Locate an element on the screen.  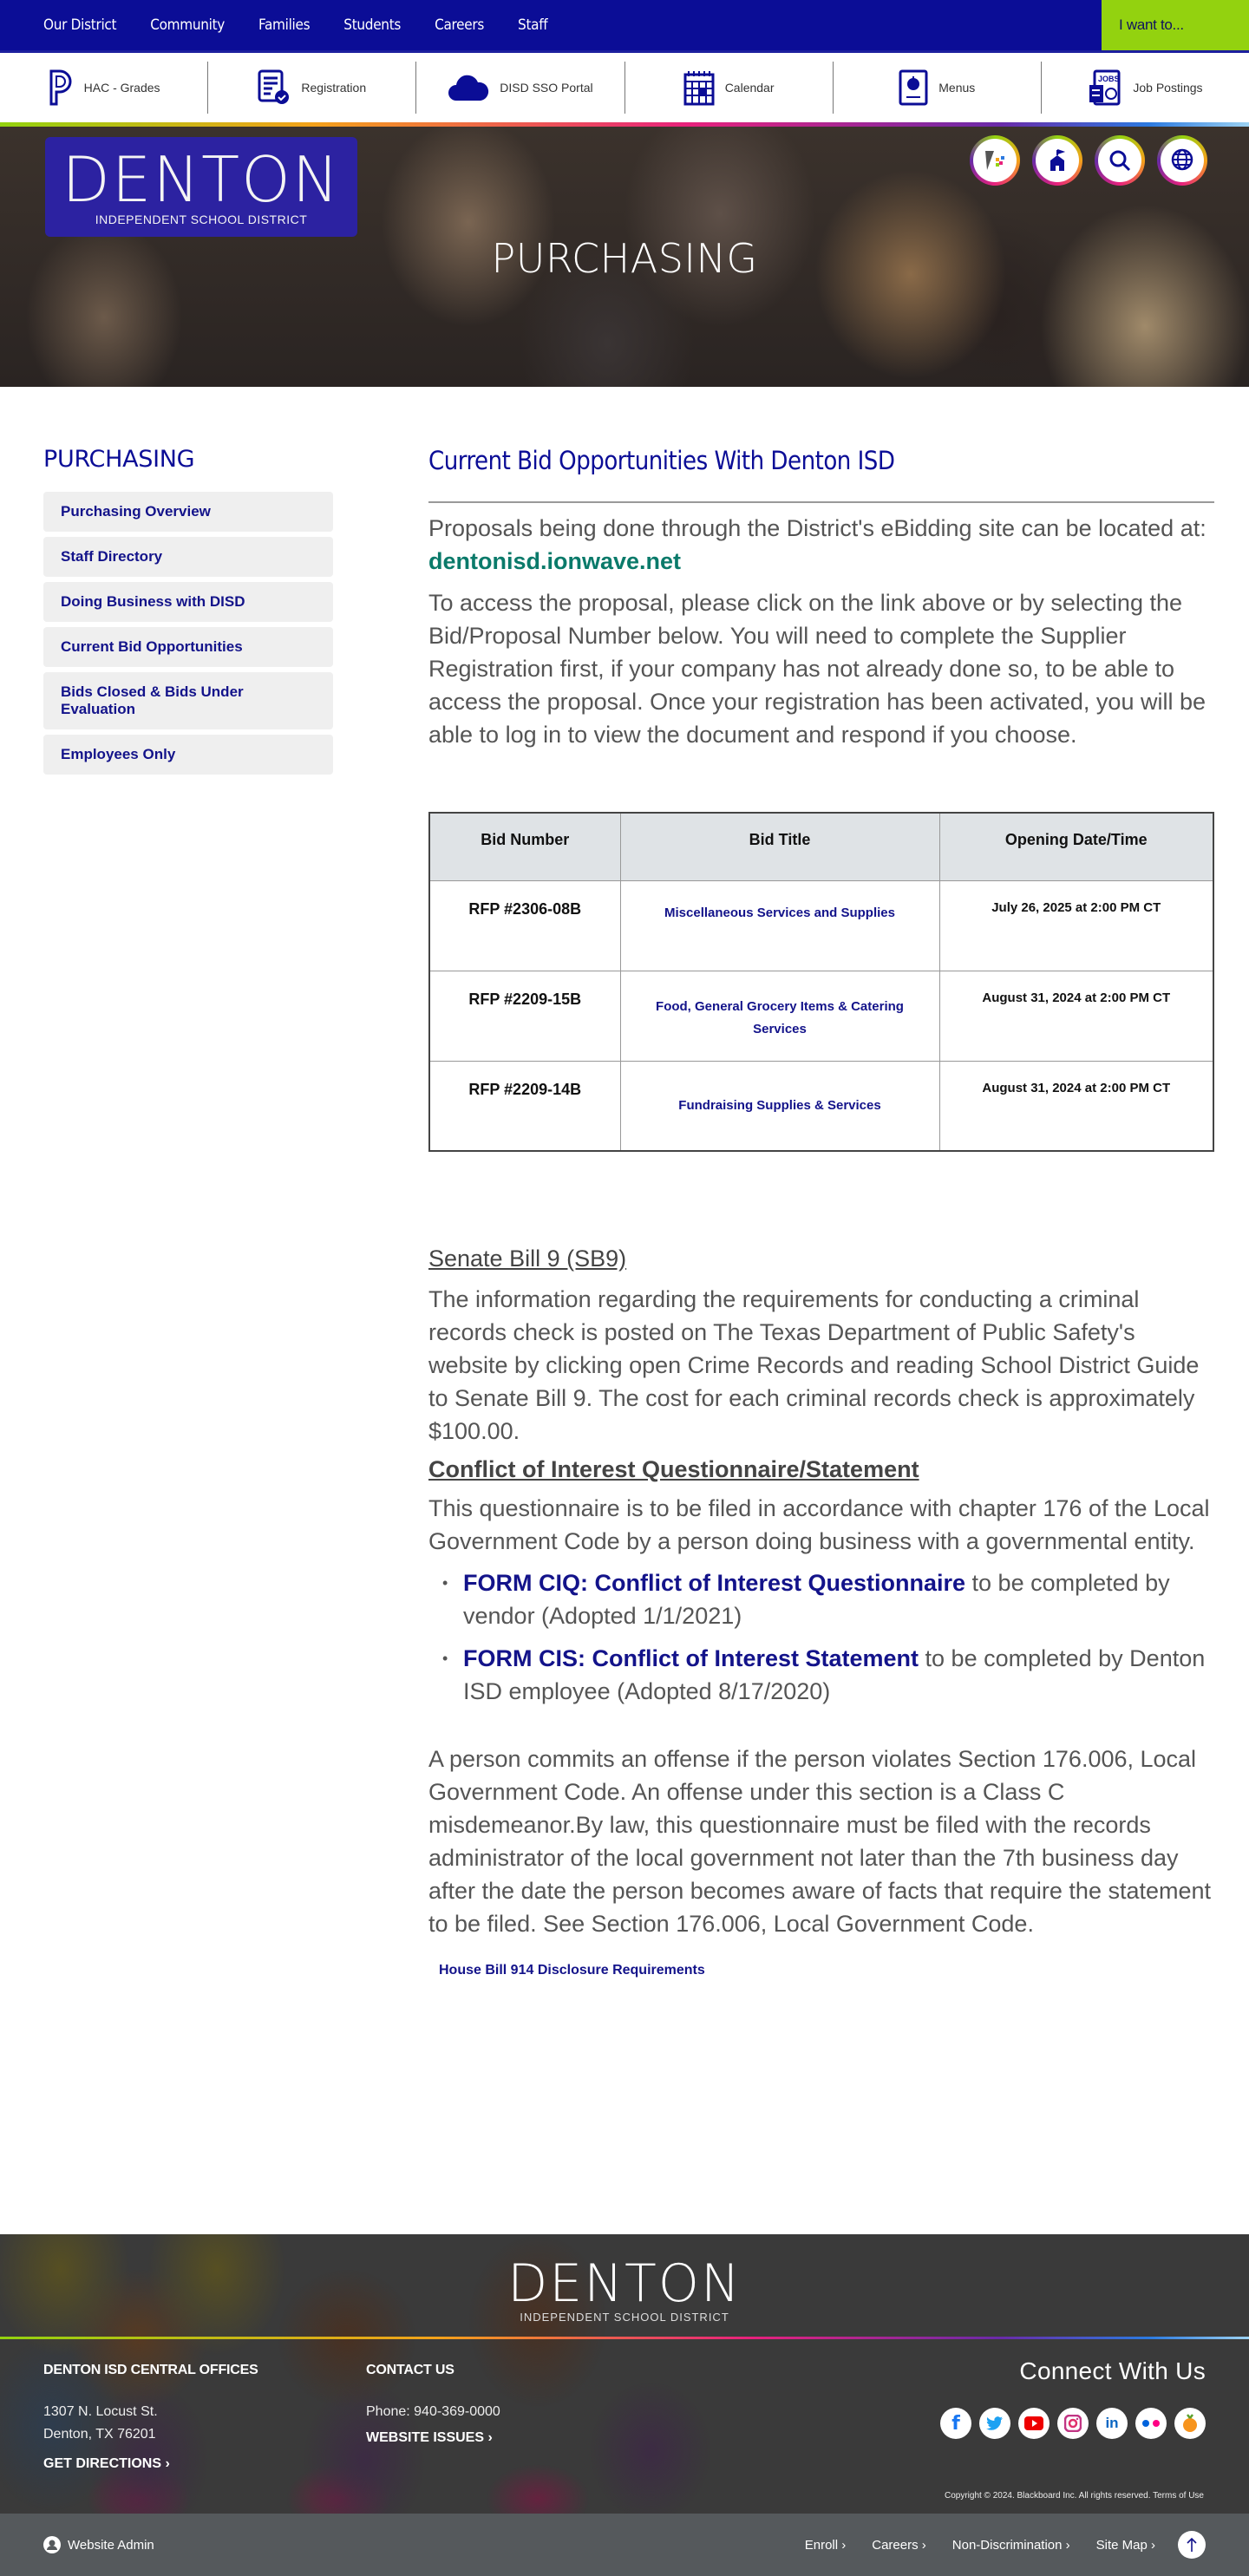
quicklink-label: Job Postings is located at coordinates (1168, 88).